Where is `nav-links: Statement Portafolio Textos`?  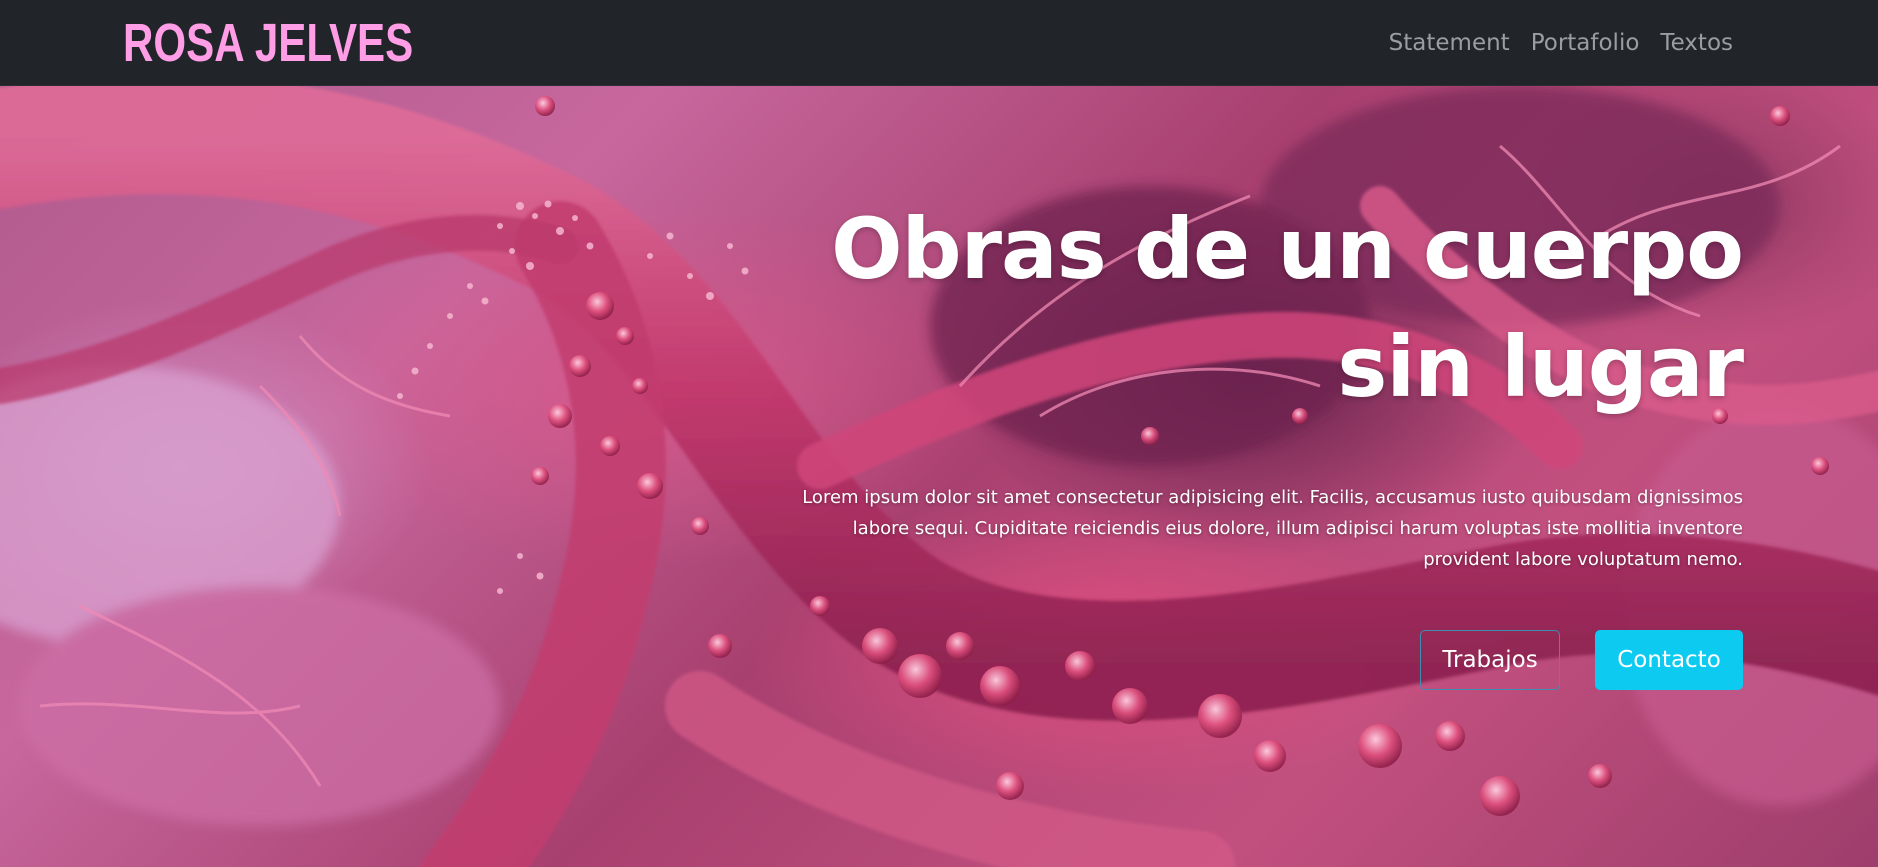
nav-links: Statement Portafolio Textos is located at coordinates (1561, 43).